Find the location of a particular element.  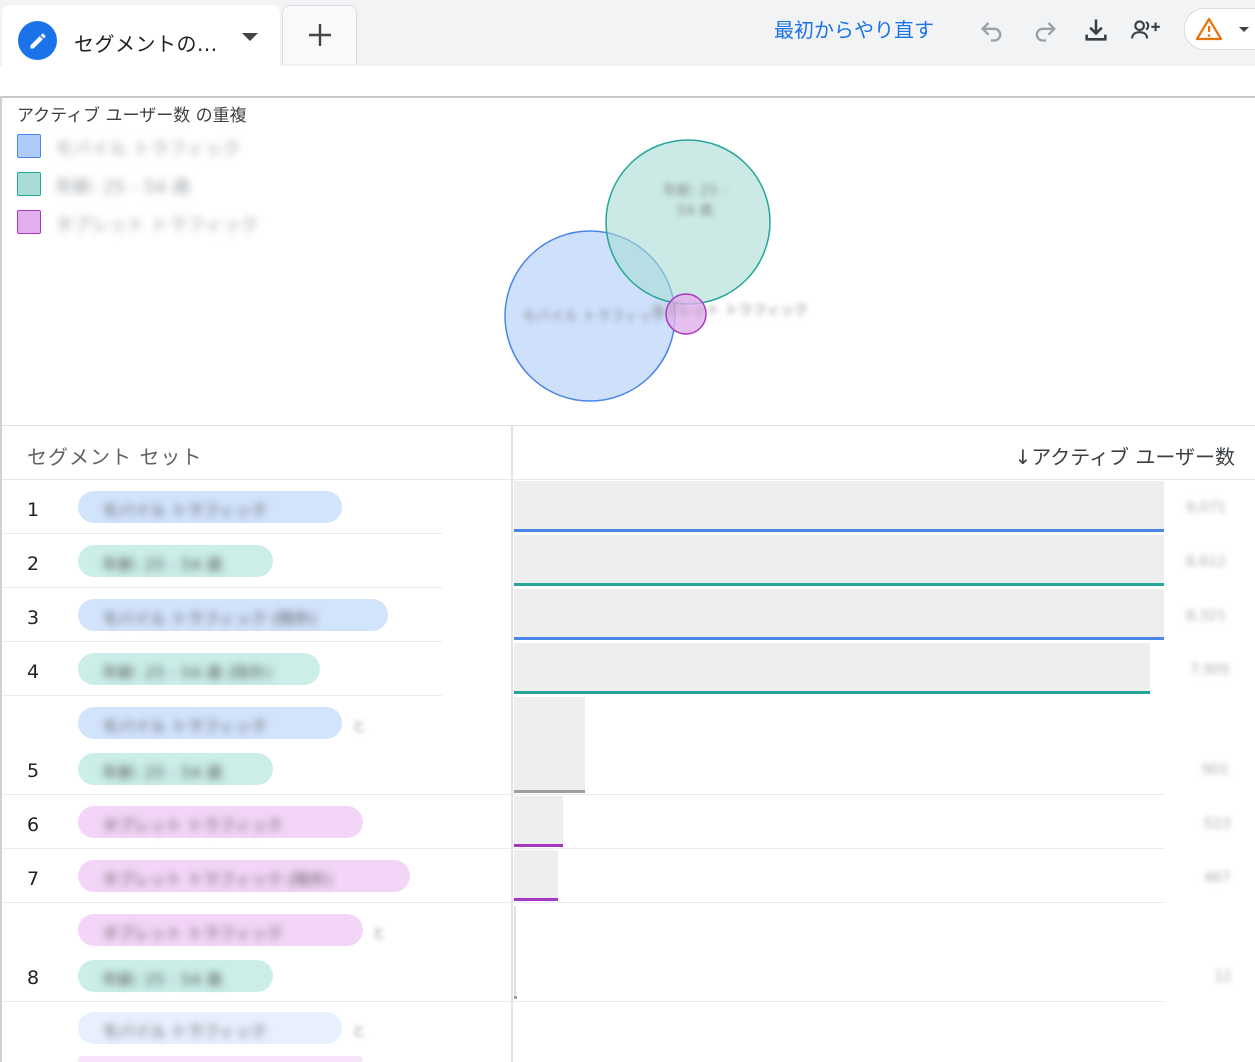

row-number: 6 is located at coordinates (33, 825).